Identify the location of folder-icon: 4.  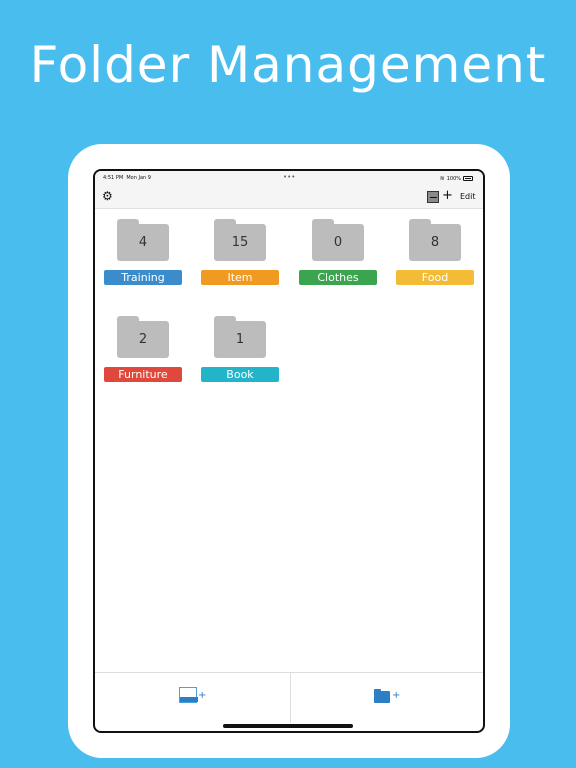
(143, 241).